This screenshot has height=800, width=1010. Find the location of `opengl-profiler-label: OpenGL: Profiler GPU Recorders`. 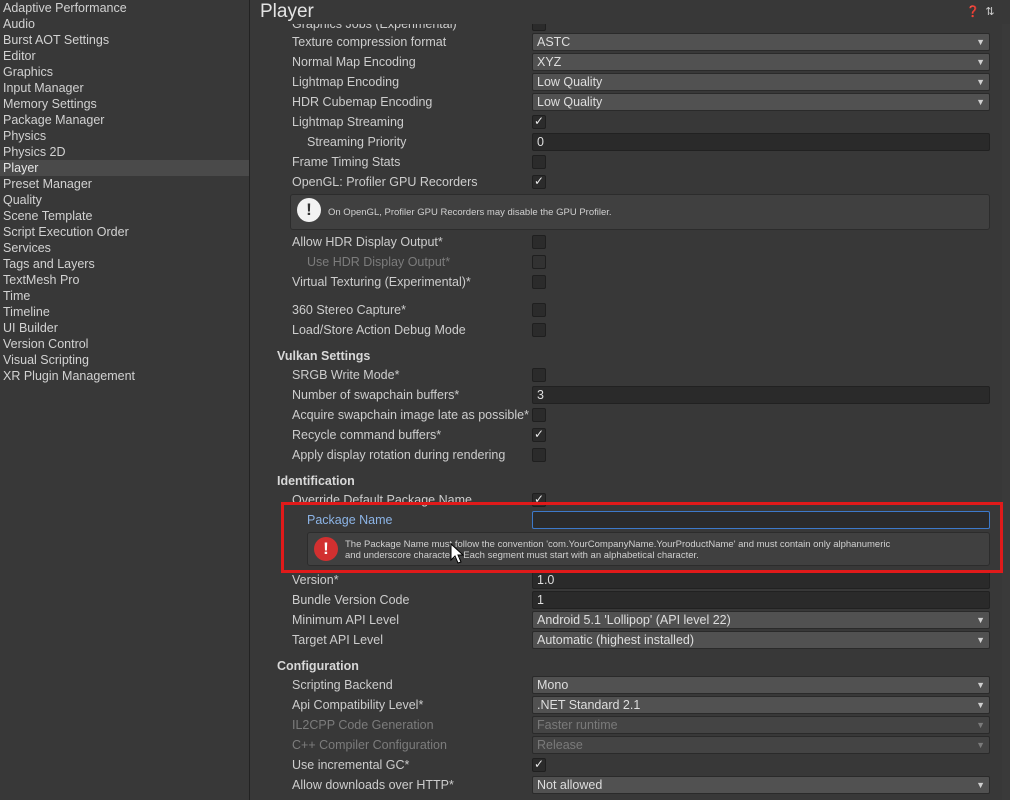

opengl-profiler-label: OpenGL: Profiler GPU Recorders is located at coordinates (385, 182).